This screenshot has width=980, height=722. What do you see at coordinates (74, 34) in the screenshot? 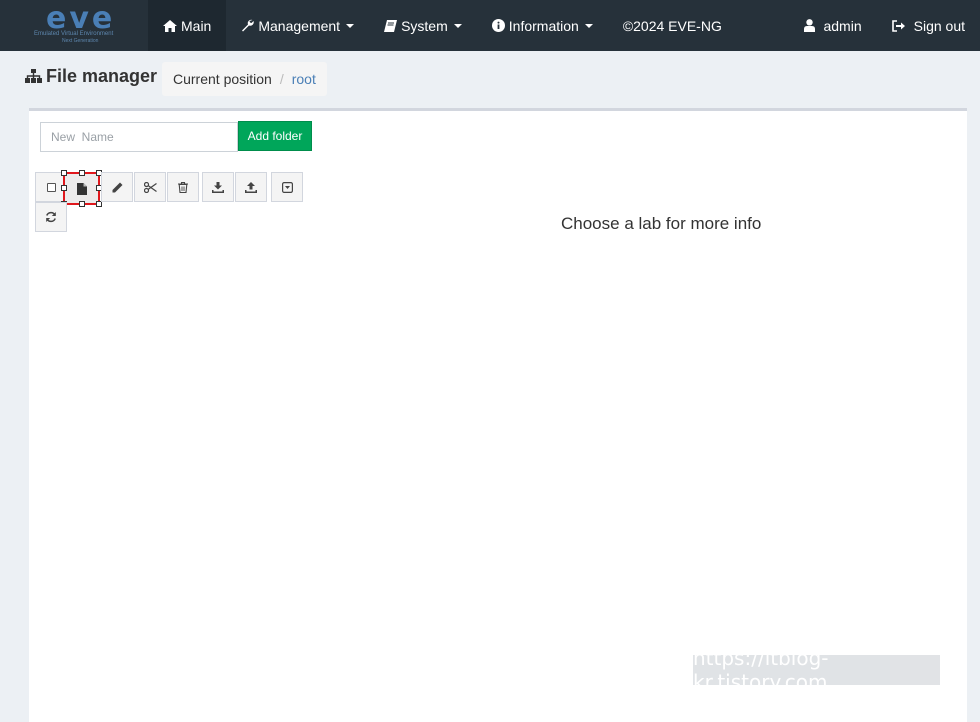
I see `logo-subtitle: Emulated Virtual Environment` at bounding box center [74, 34].